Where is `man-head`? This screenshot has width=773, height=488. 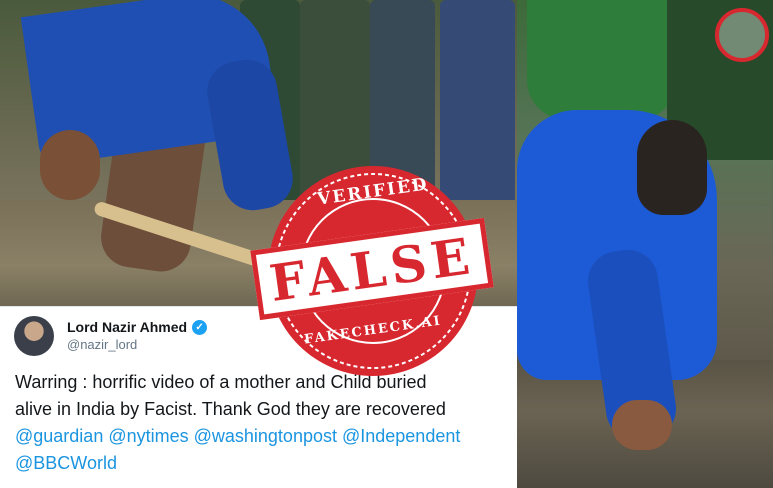 man-head is located at coordinates (672, 167).